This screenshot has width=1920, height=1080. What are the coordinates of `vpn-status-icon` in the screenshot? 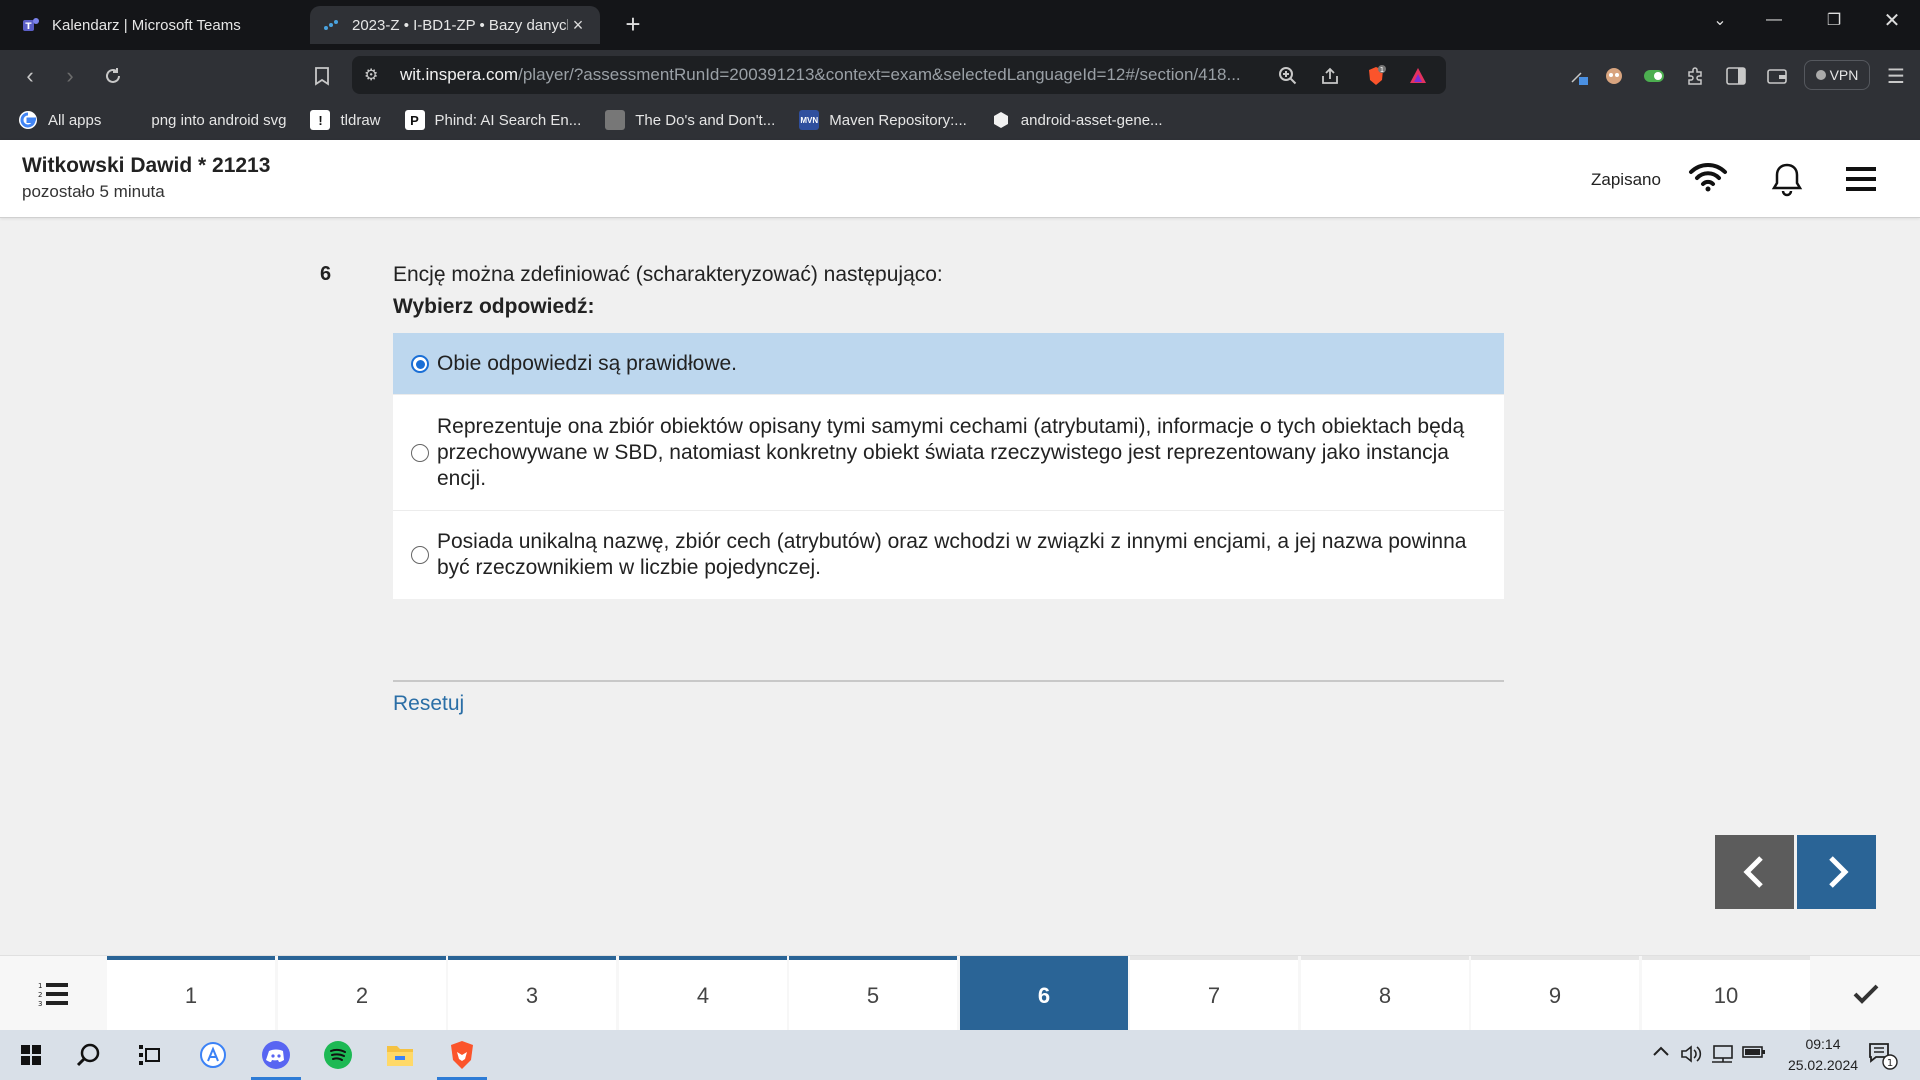 It's located at (1820, 75).